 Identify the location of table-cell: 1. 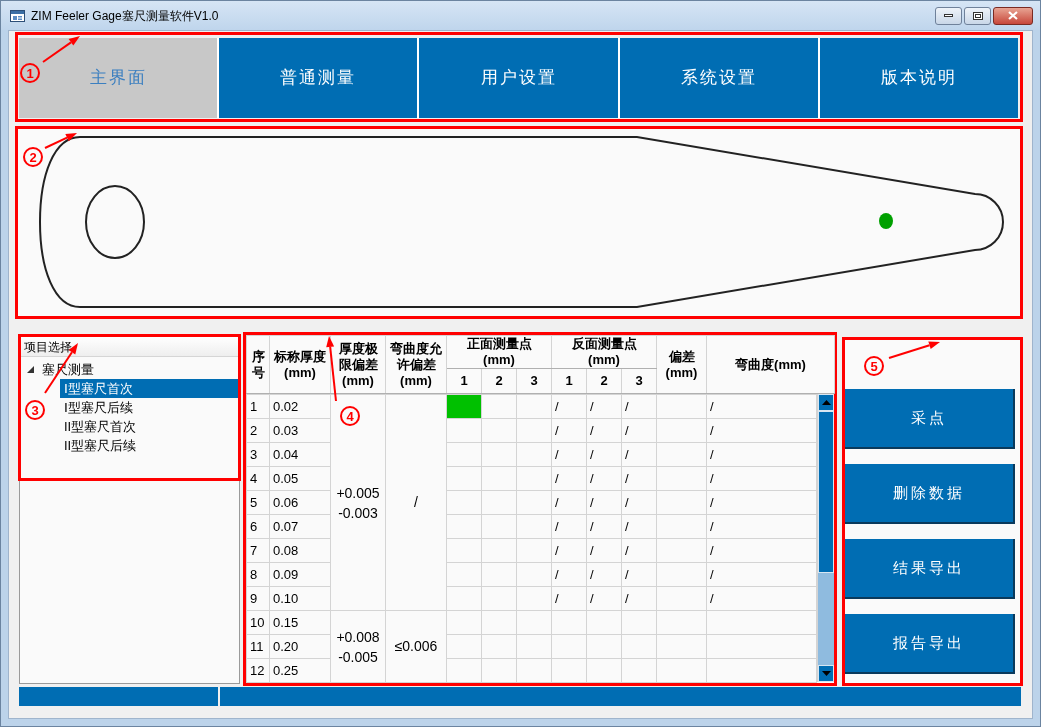
(258, 406).